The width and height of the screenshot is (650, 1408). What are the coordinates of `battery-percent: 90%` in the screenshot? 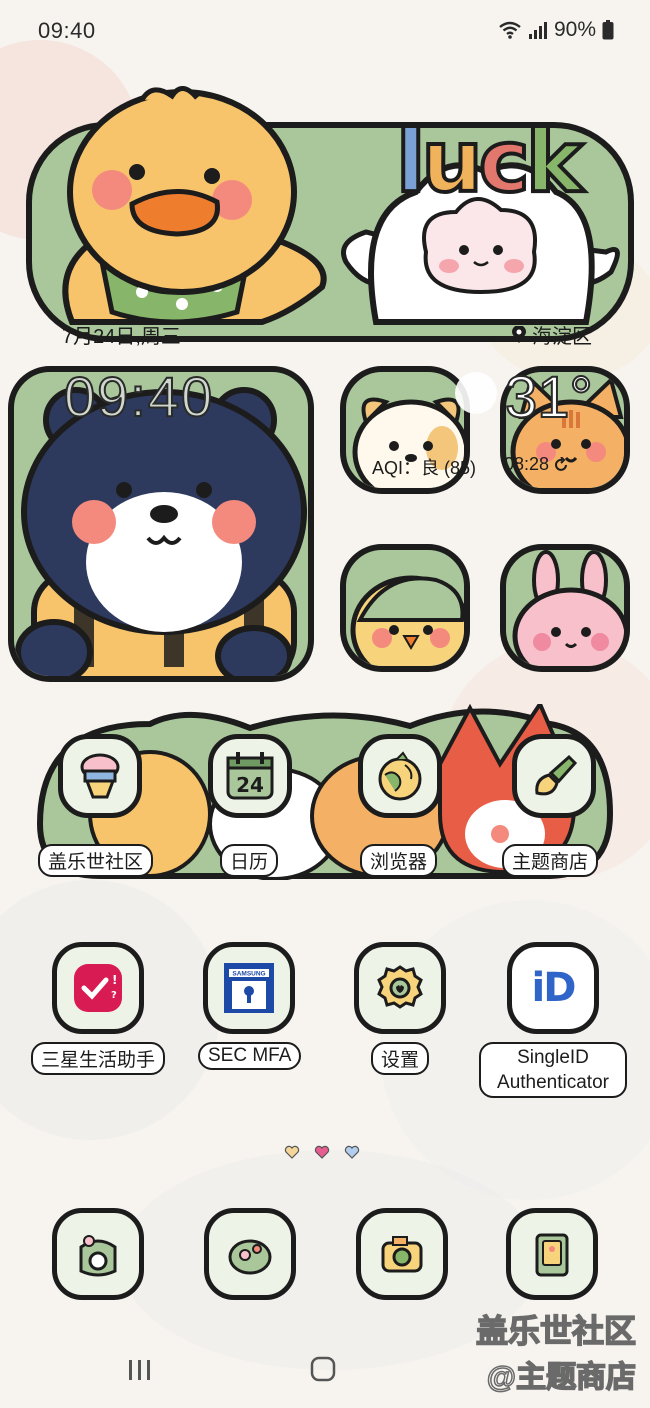 It's located at (574, 29).